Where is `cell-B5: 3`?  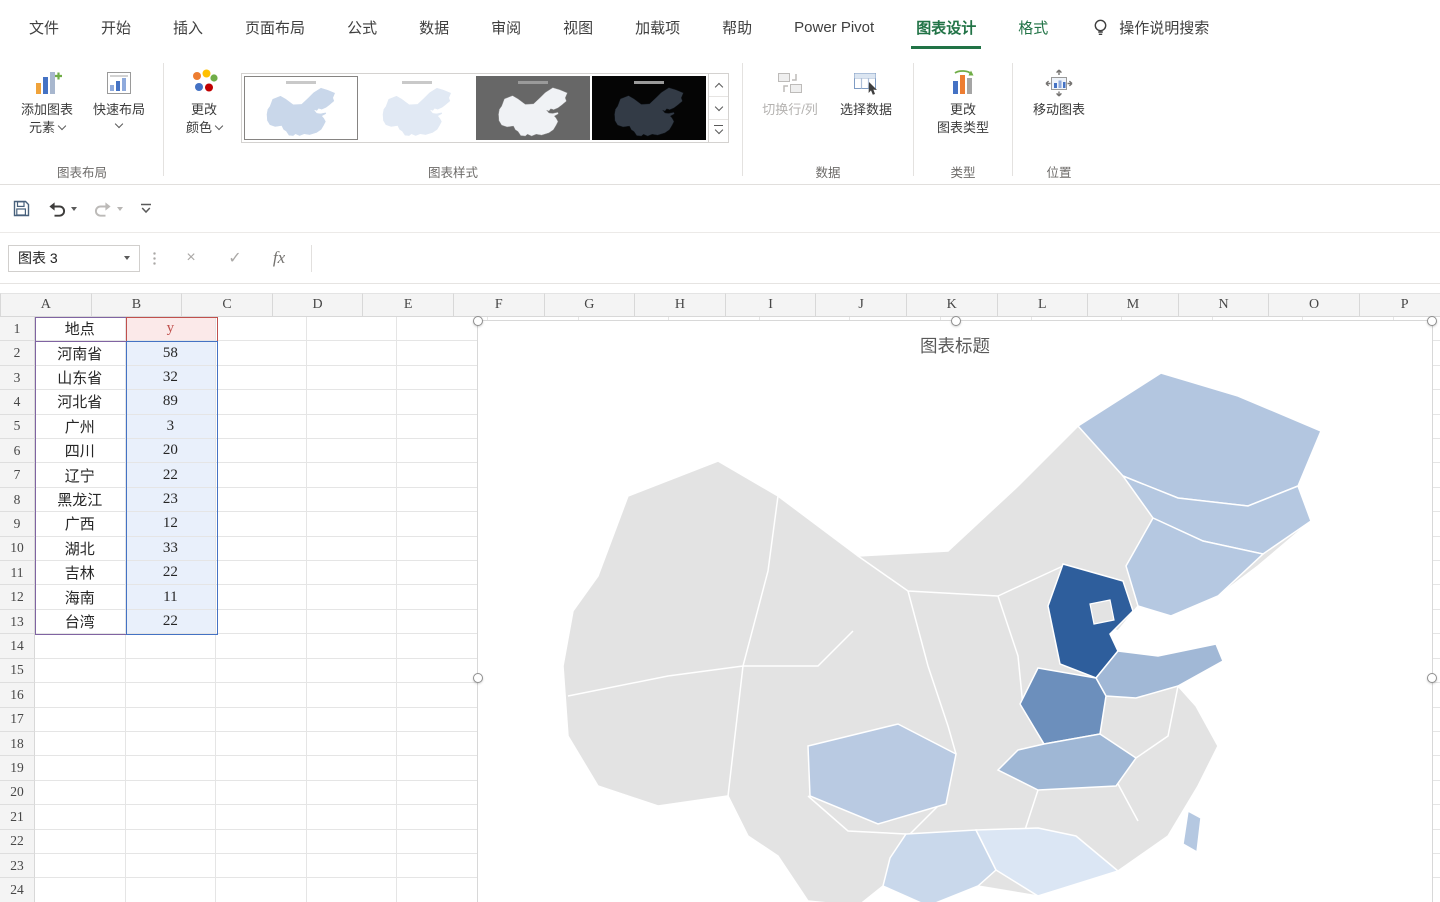
cell-B5: 3 is located at coordinates (171, 427).